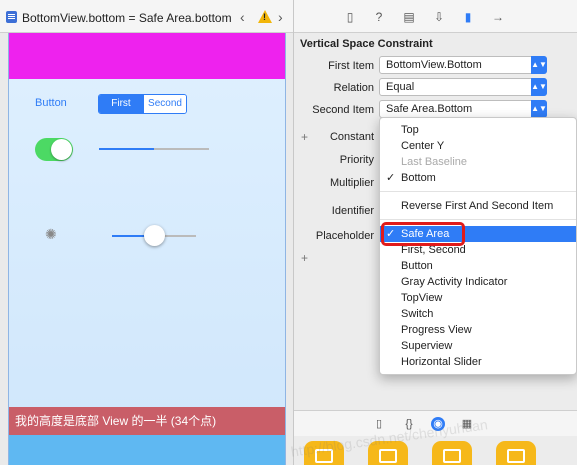  What do you see at coordinates (51, 234) in the screenshot?
I see `activity-indicator-icon: ✺` at bounding box center [51, 234].